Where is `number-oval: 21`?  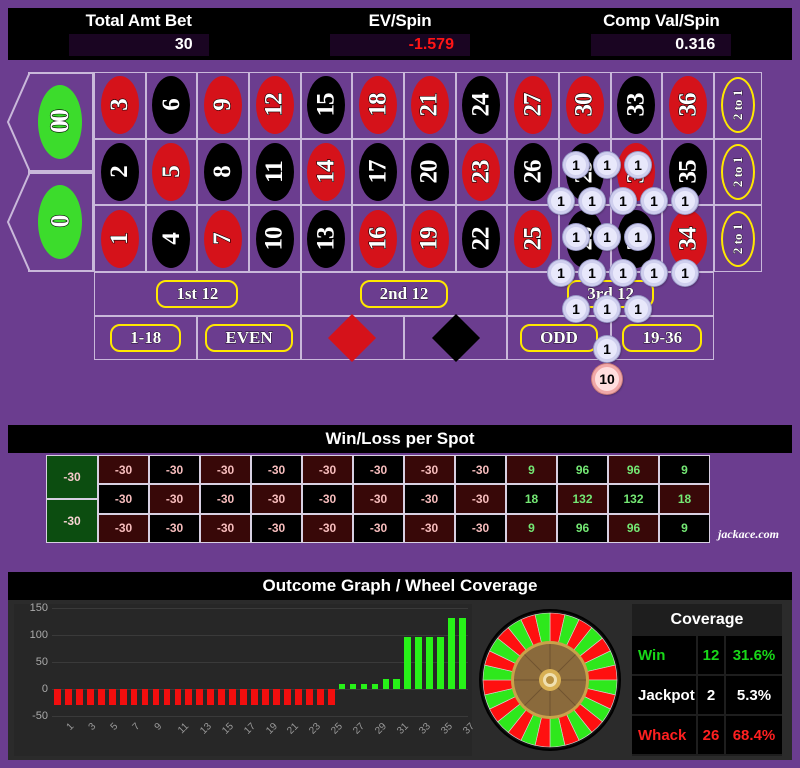
number-oval: 21 is located at coordinates (429, 105).